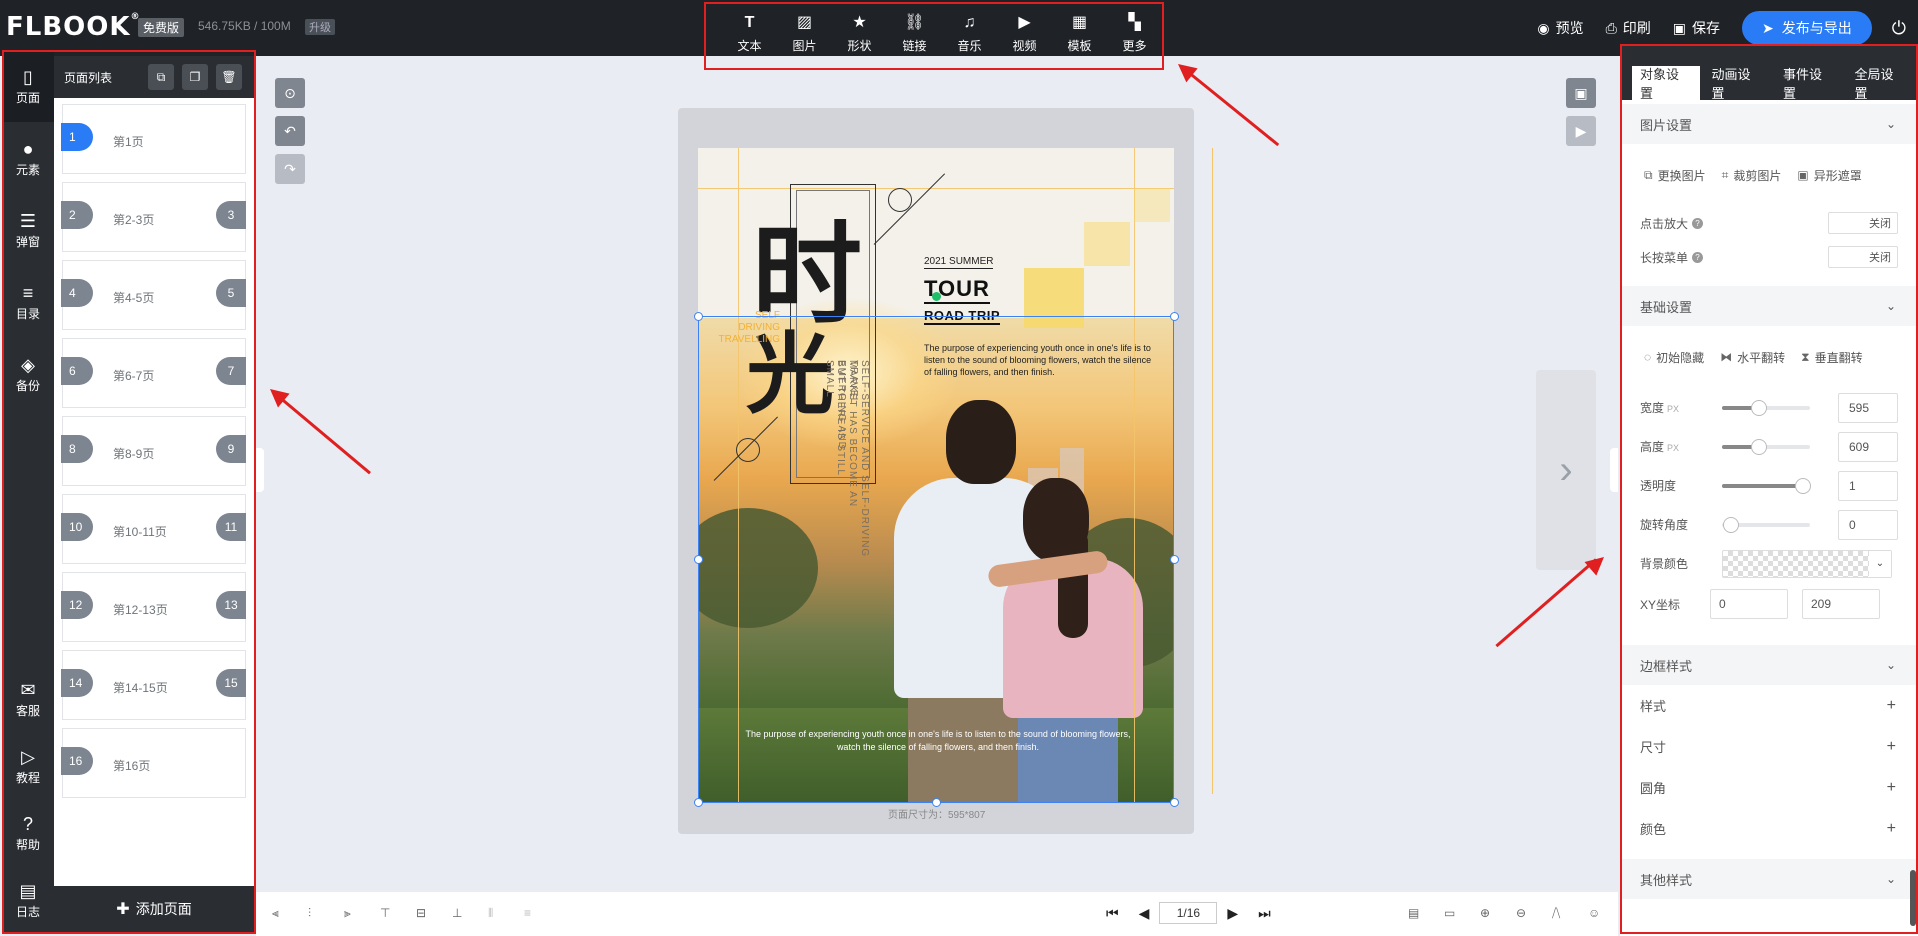 The image size is (1918, 936). I want to click on zoom-out-icon: ⊖, so click(1521, 913).